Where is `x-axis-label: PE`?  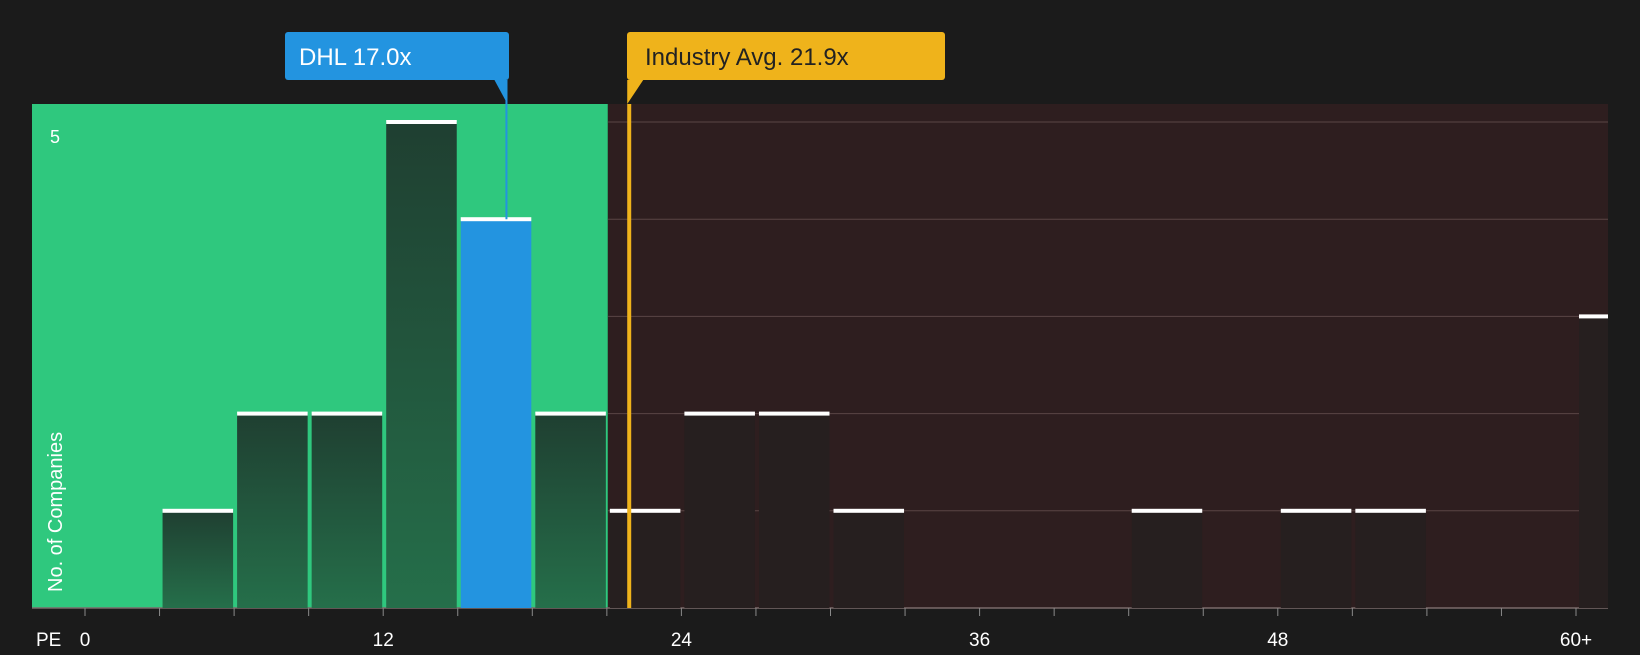
x-axis-label: PE is located at coordinates (48, 640).